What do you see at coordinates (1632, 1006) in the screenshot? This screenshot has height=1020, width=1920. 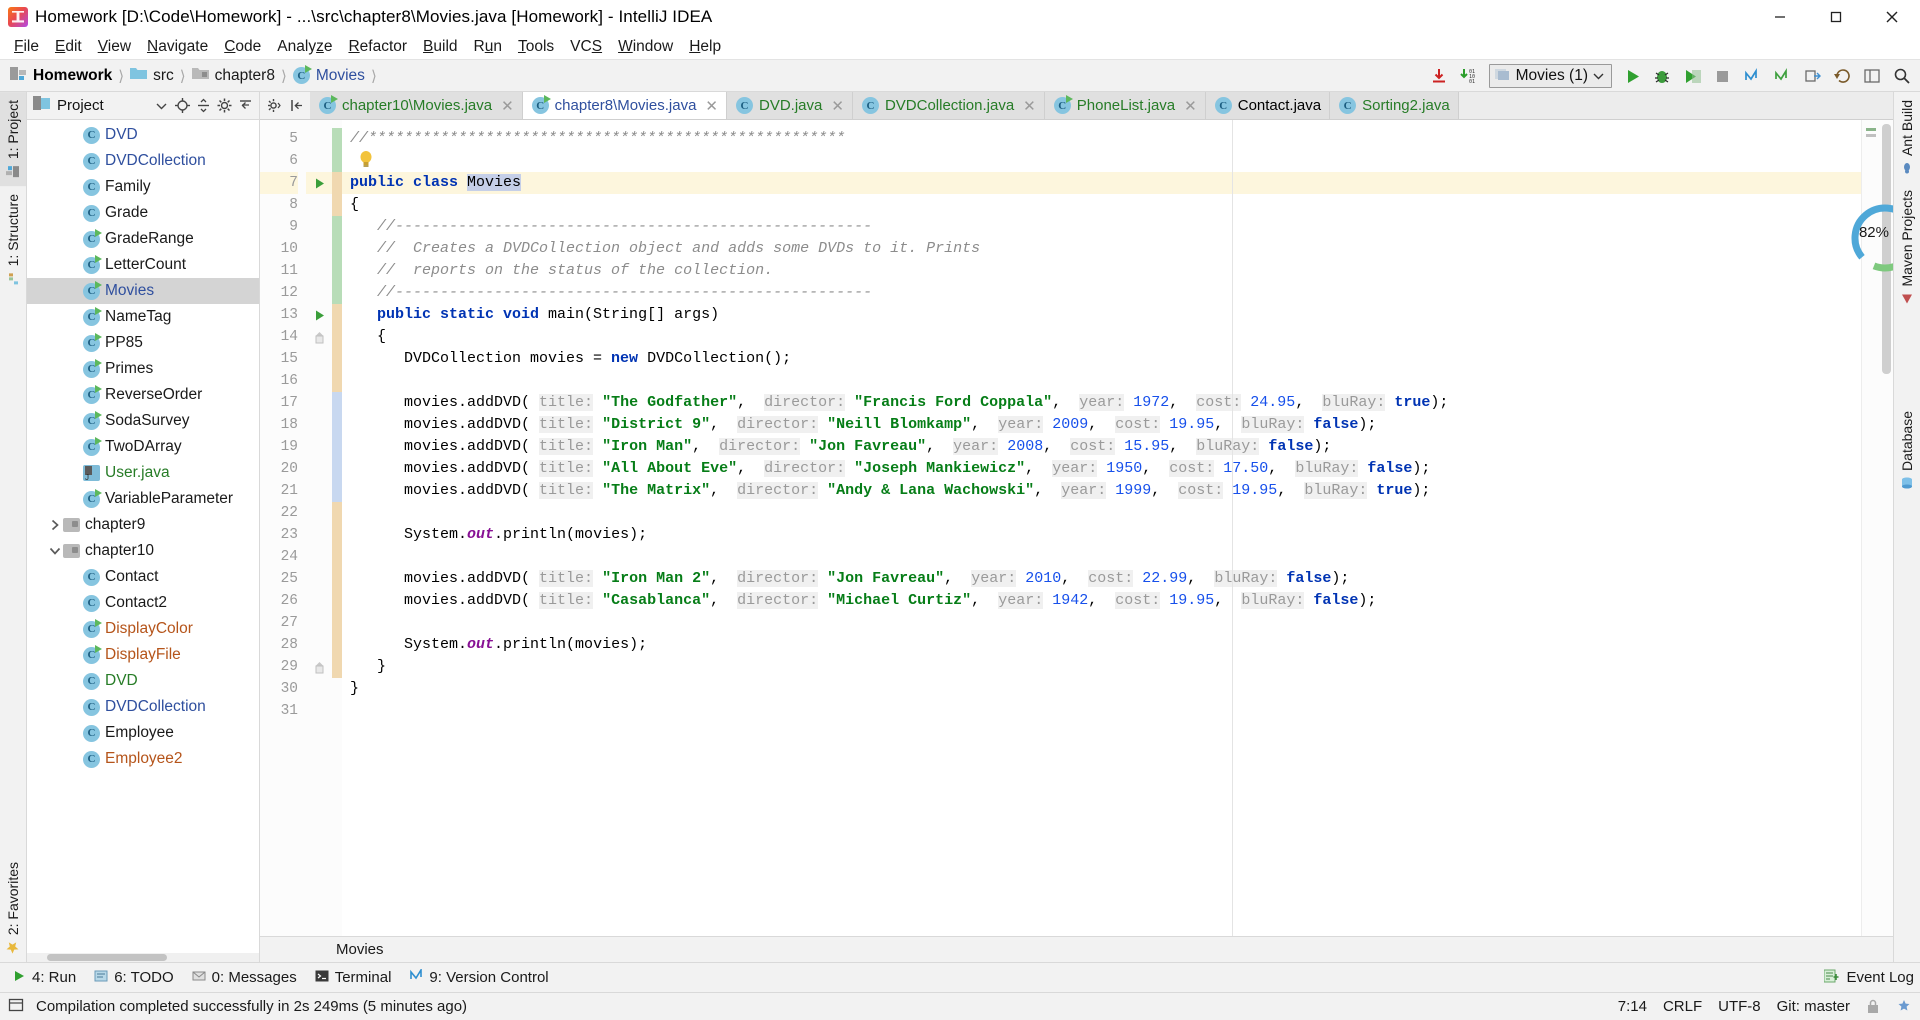 I see `caret-position: 7:14` at bounding box center [1632, 1006].